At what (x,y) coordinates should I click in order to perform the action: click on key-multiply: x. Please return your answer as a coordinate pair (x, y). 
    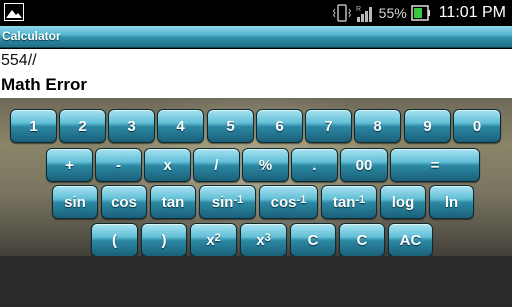
    Looking at the image, I should click on (167, 165).